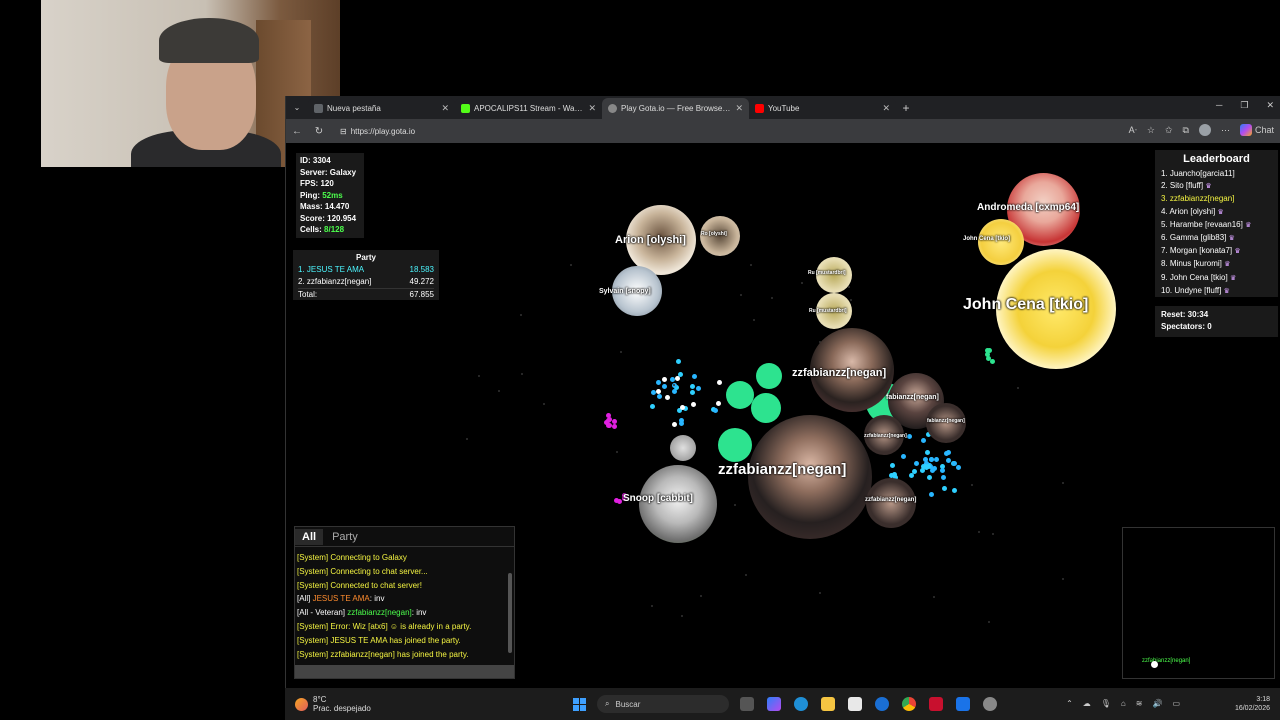  Describe the element at coordinates (909, 704) in the screenshot. I see `chrome-icon` at that location.